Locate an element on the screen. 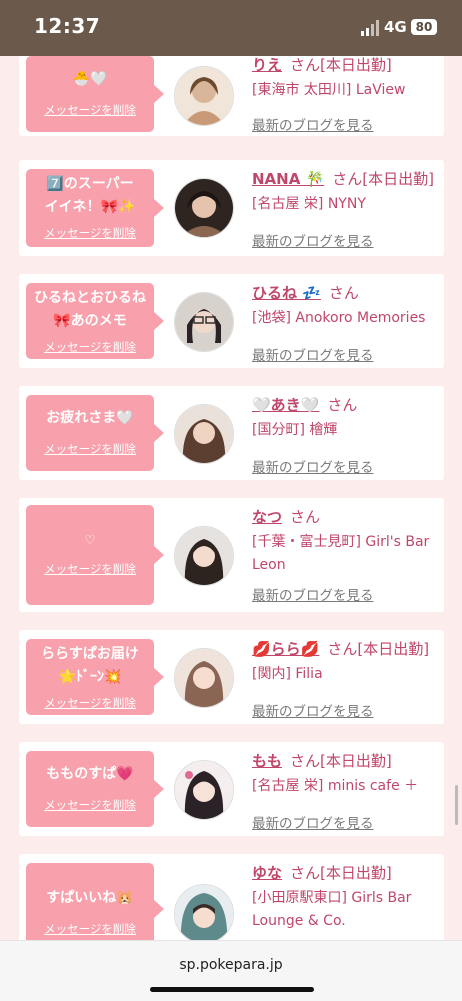 Image resolution: width=462 pixels, height=1001 pixels. profile-name-link: りえ is located at coordinates (267, 65).